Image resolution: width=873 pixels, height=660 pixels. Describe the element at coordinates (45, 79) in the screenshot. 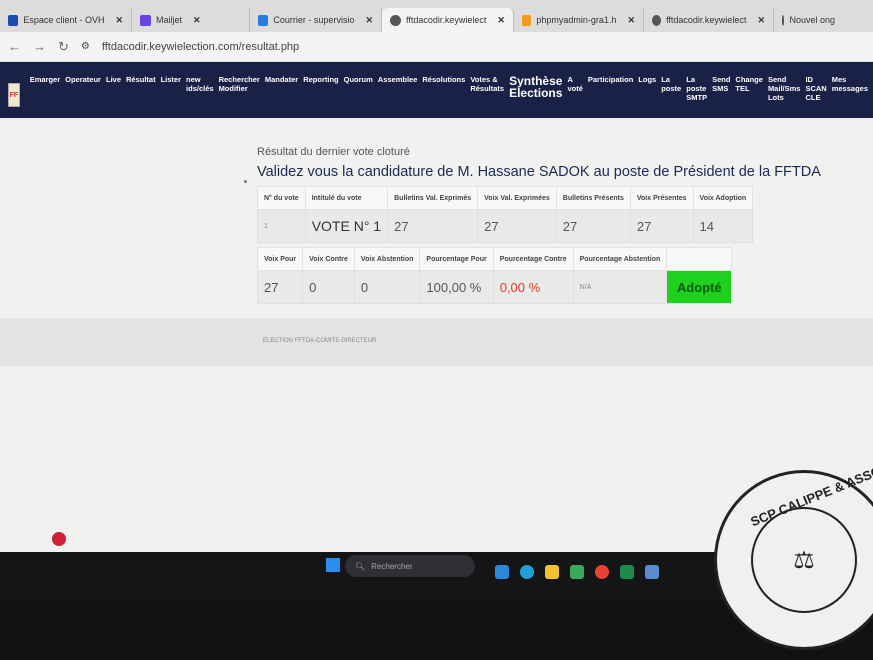

I see `menu-item: Emarger` at that location.